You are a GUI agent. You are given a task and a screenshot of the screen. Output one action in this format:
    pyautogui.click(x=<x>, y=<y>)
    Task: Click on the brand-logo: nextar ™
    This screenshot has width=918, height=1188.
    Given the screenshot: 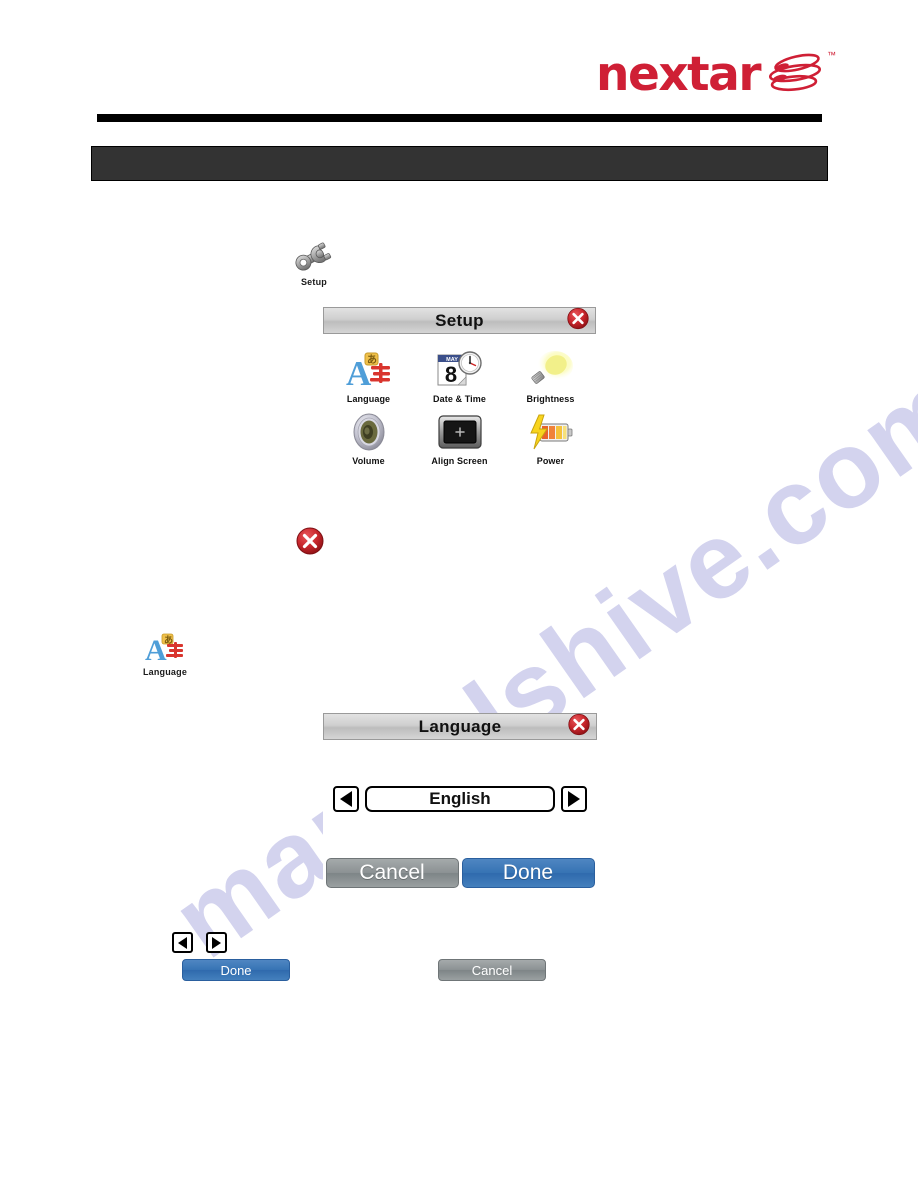 What is the action you would take?
    pyautogui.click(x=715, y=74)
    